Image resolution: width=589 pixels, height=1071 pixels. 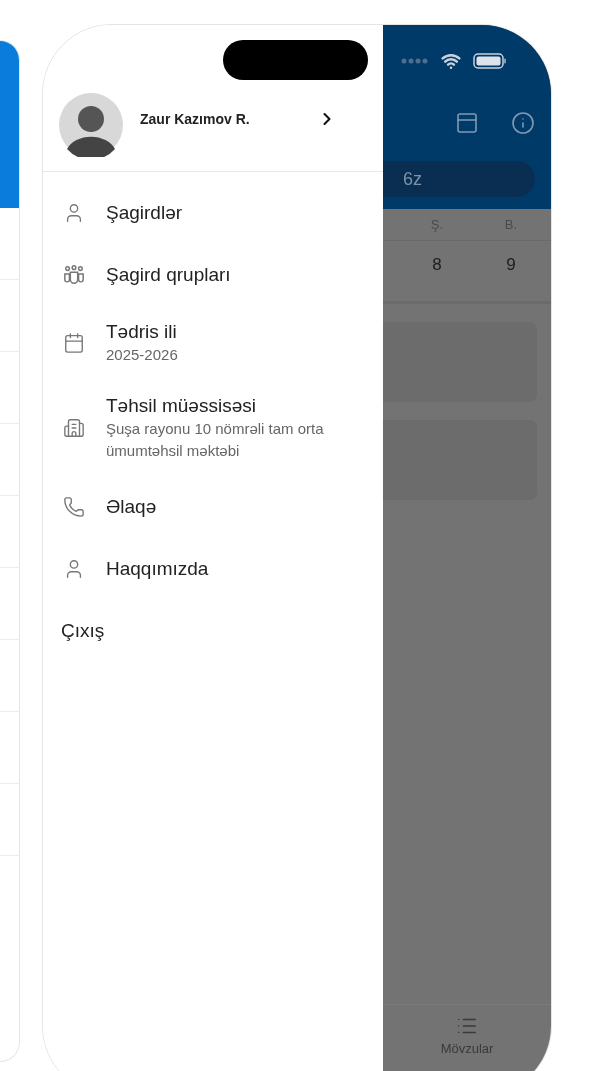 What do you see at coordinates (91, 125) in the screenshot?
I see `avatar` at bounding box center [91, 125].